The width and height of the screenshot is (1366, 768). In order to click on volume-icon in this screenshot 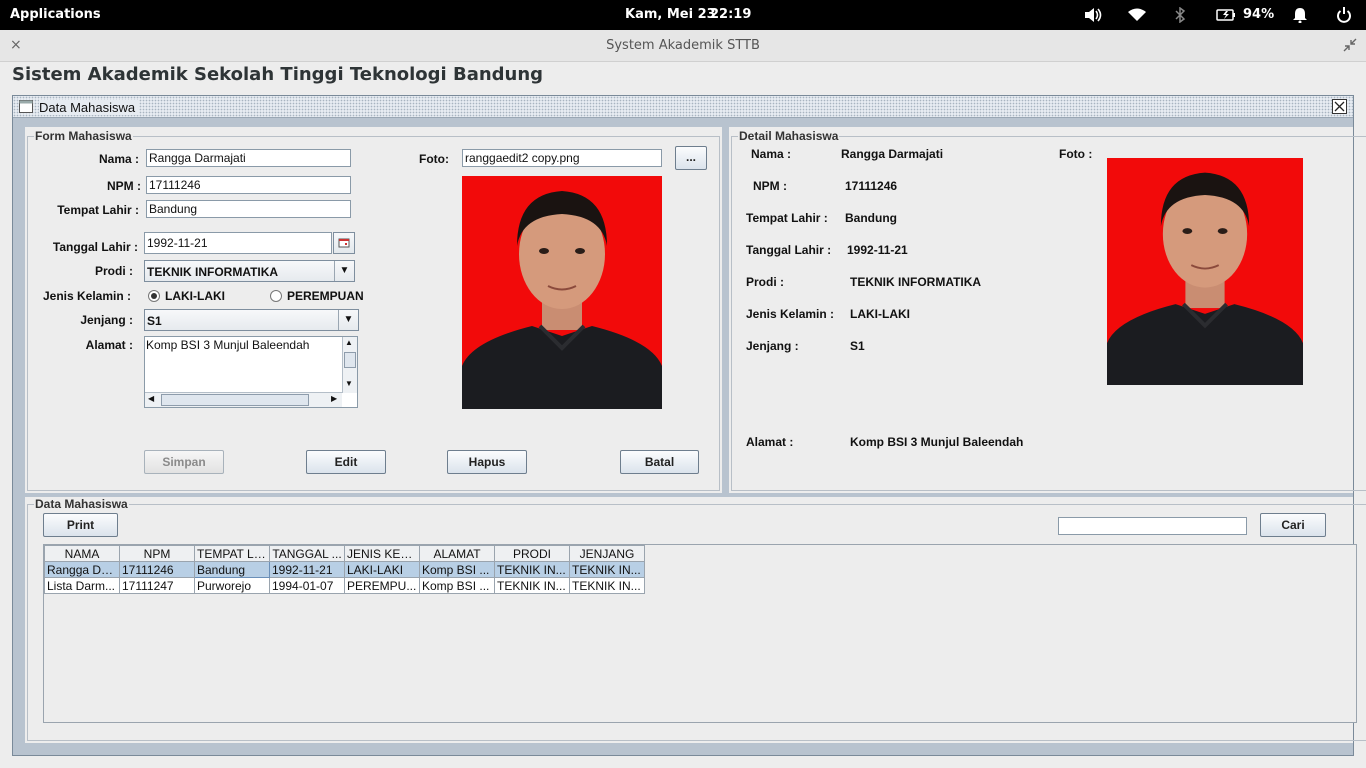, I will do `click(1093, 17)`.